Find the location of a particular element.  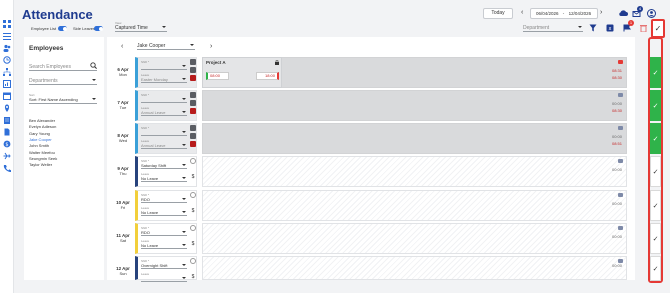

employee-search-input: Search Employees is located at coordinates (63, 67).